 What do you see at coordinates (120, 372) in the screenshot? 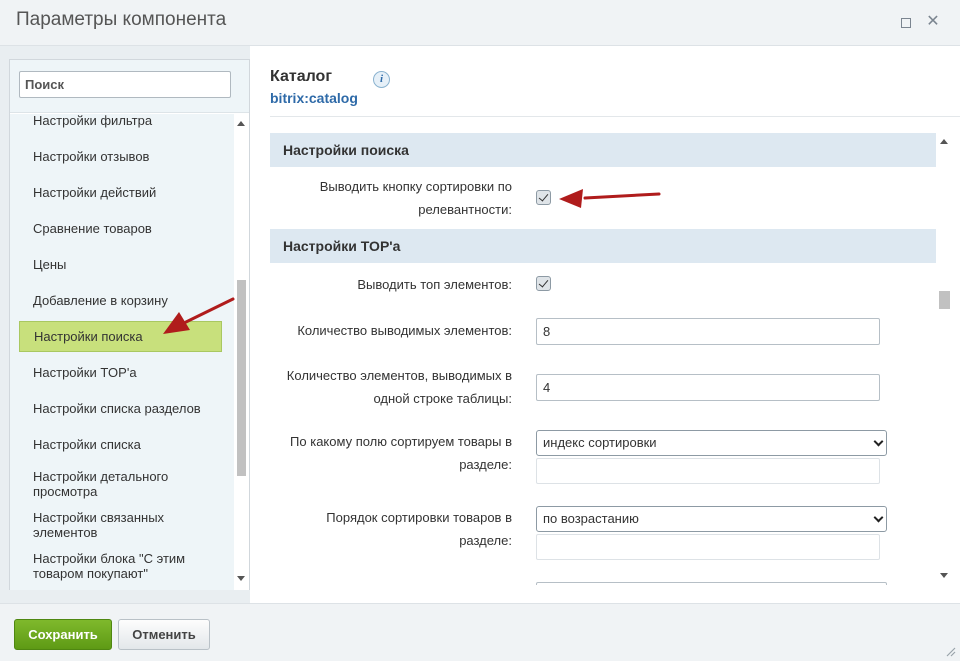
I see `sidebar-item-top: Настройки TOP'a` at bounding box center [120, 372].